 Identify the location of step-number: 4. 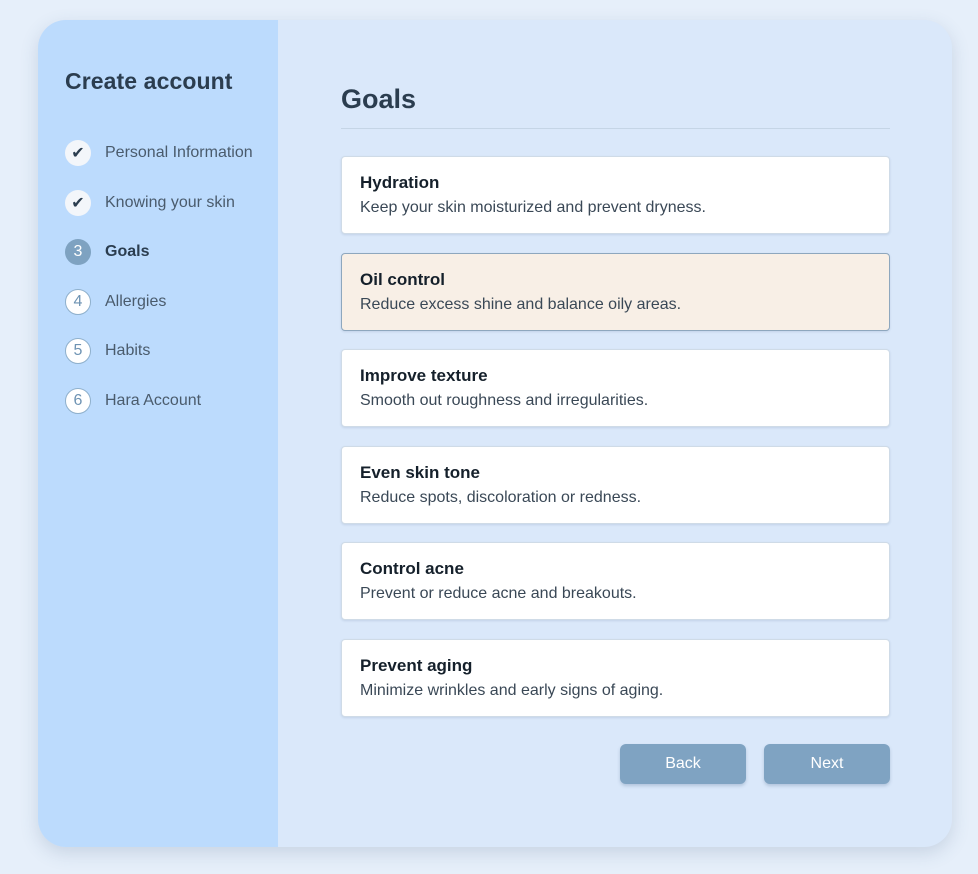
(78, 301).